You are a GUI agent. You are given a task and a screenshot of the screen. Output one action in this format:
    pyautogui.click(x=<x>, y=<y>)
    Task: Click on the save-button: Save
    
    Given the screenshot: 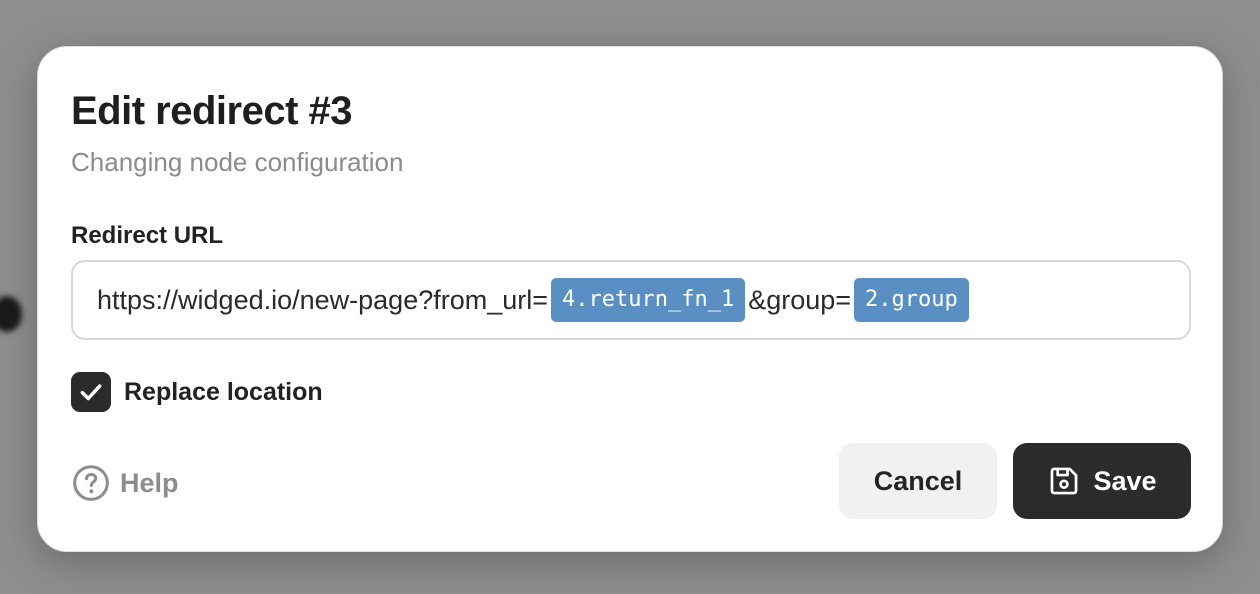 What is the action you would take?
    pyautogui.click(x=1102, y=481)
    